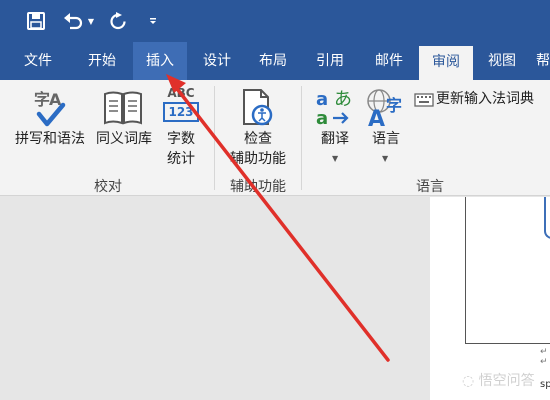 Image resolution: width=550 pixels, height=400 pixels. I want to click on quick-access-toolbar: ▼, so click(275, 21).